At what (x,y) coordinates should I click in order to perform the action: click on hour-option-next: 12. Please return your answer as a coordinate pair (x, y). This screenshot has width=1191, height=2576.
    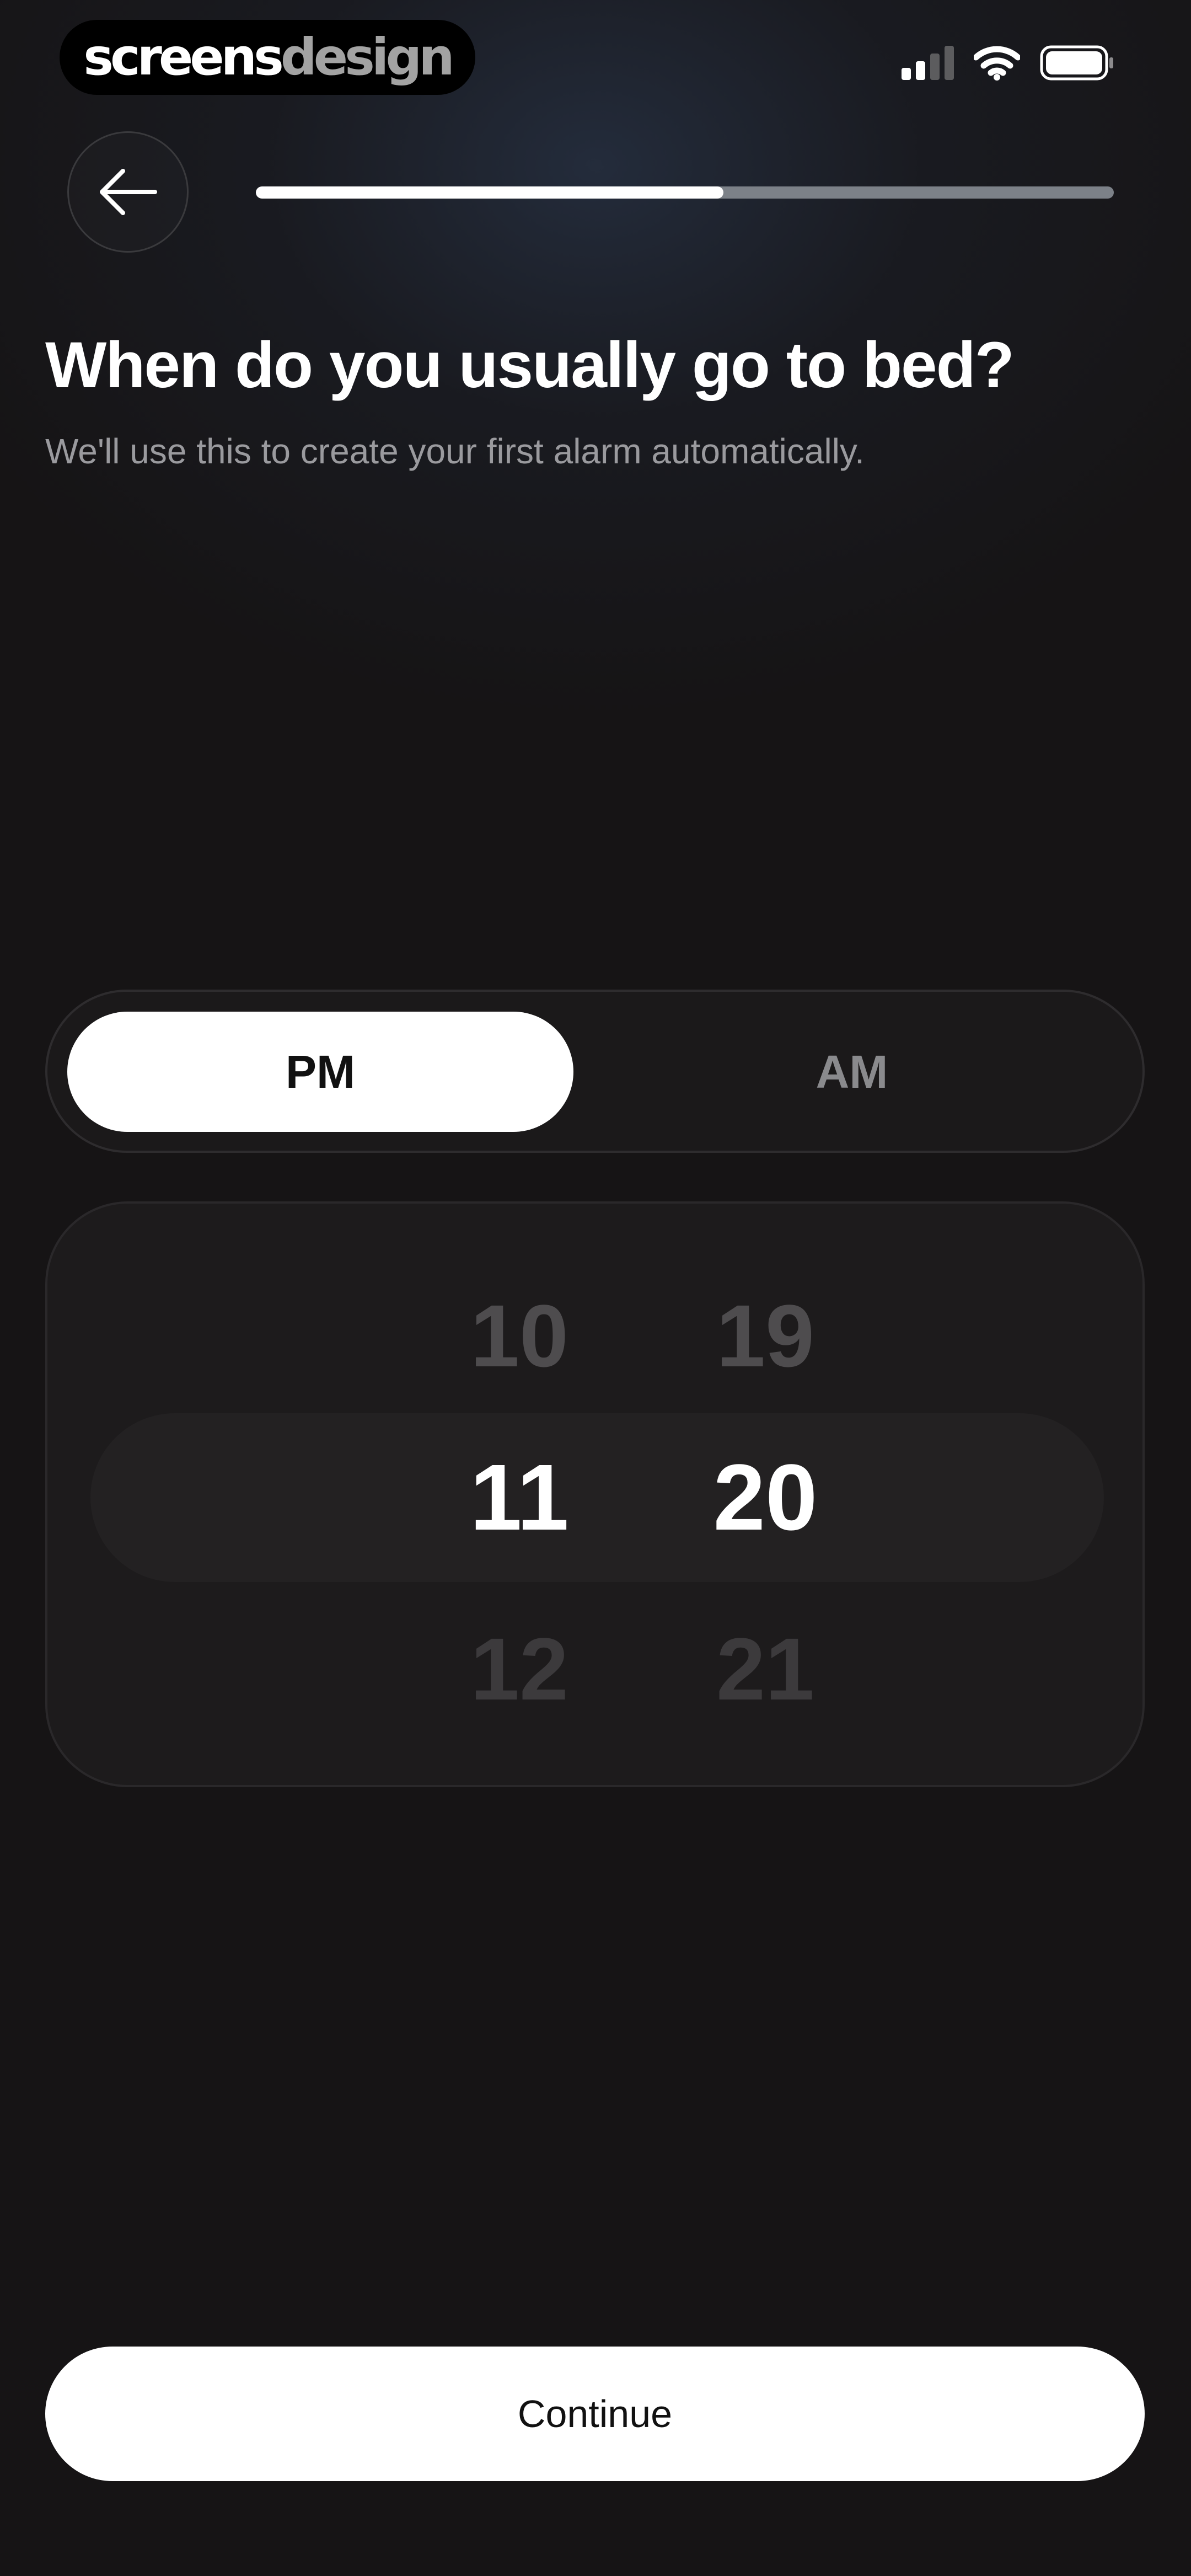
    Looking at the image, I should click on (519, 1669).